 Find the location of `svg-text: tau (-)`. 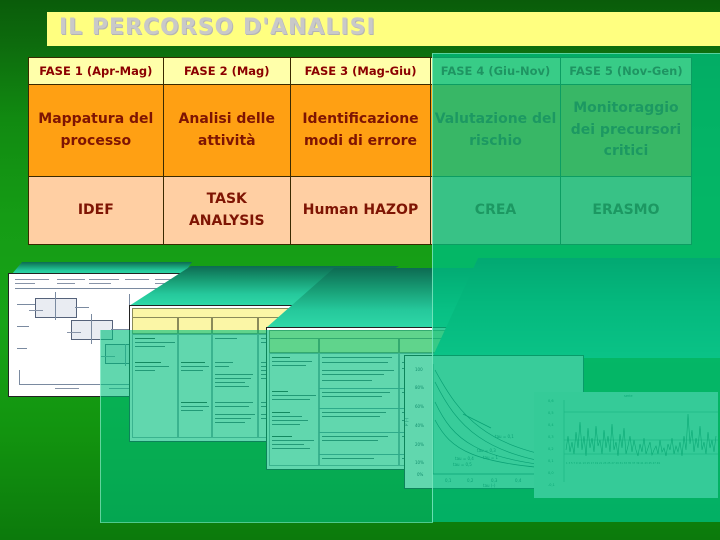

svg-text: tau (-) is located at coordinates (489, 485).